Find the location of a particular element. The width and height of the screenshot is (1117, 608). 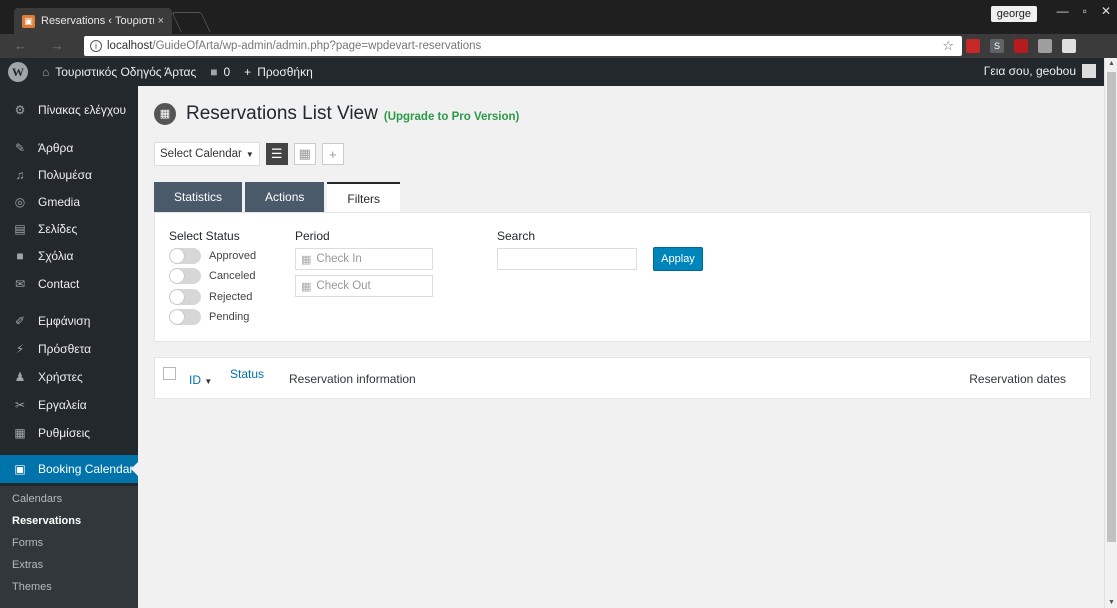

sidebar-item-label: Εργαλεία is located at coordinates (62, 405).